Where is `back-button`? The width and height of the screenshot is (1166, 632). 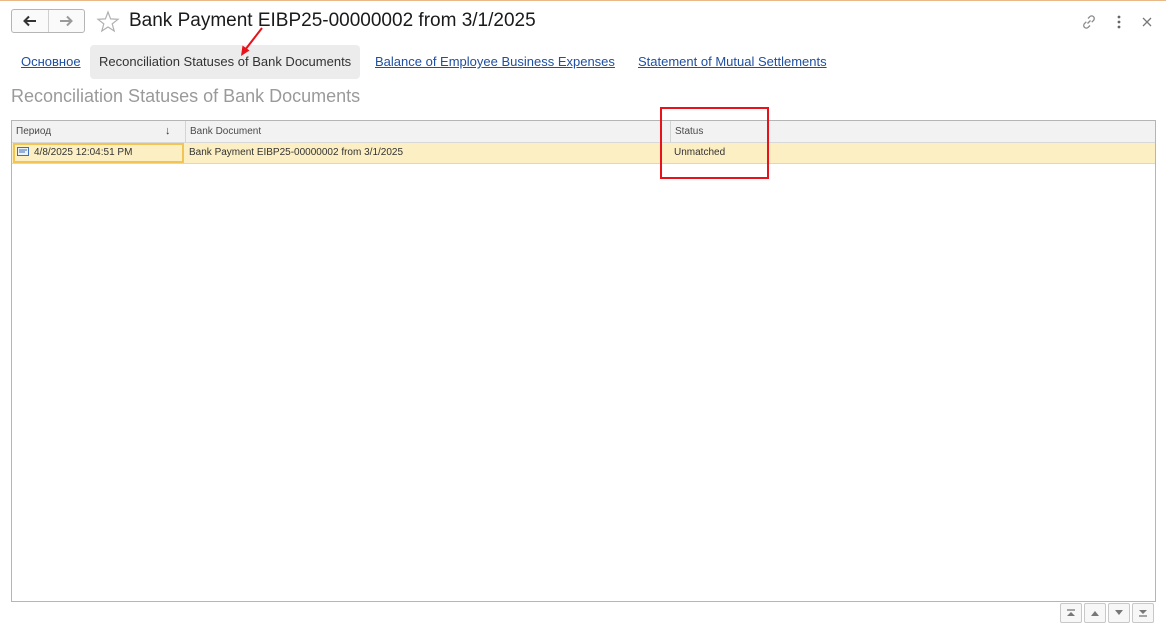
back-button is located at coordinates (30, 21).